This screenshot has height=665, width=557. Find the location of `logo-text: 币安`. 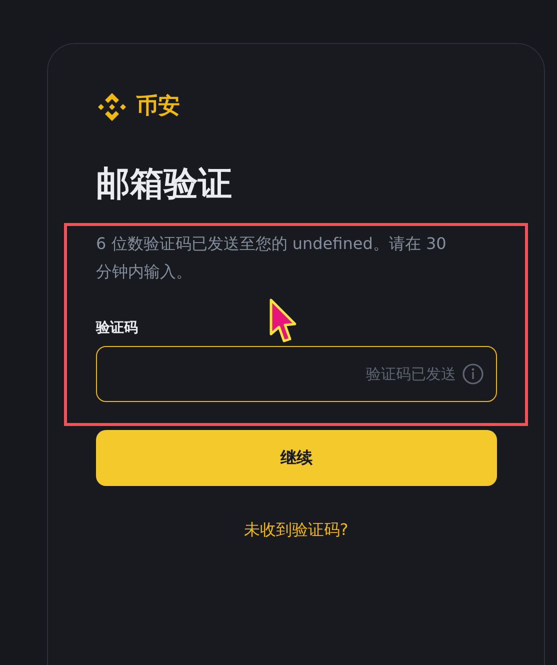

logo-text: 币安 is located at coordinates (158, 107).